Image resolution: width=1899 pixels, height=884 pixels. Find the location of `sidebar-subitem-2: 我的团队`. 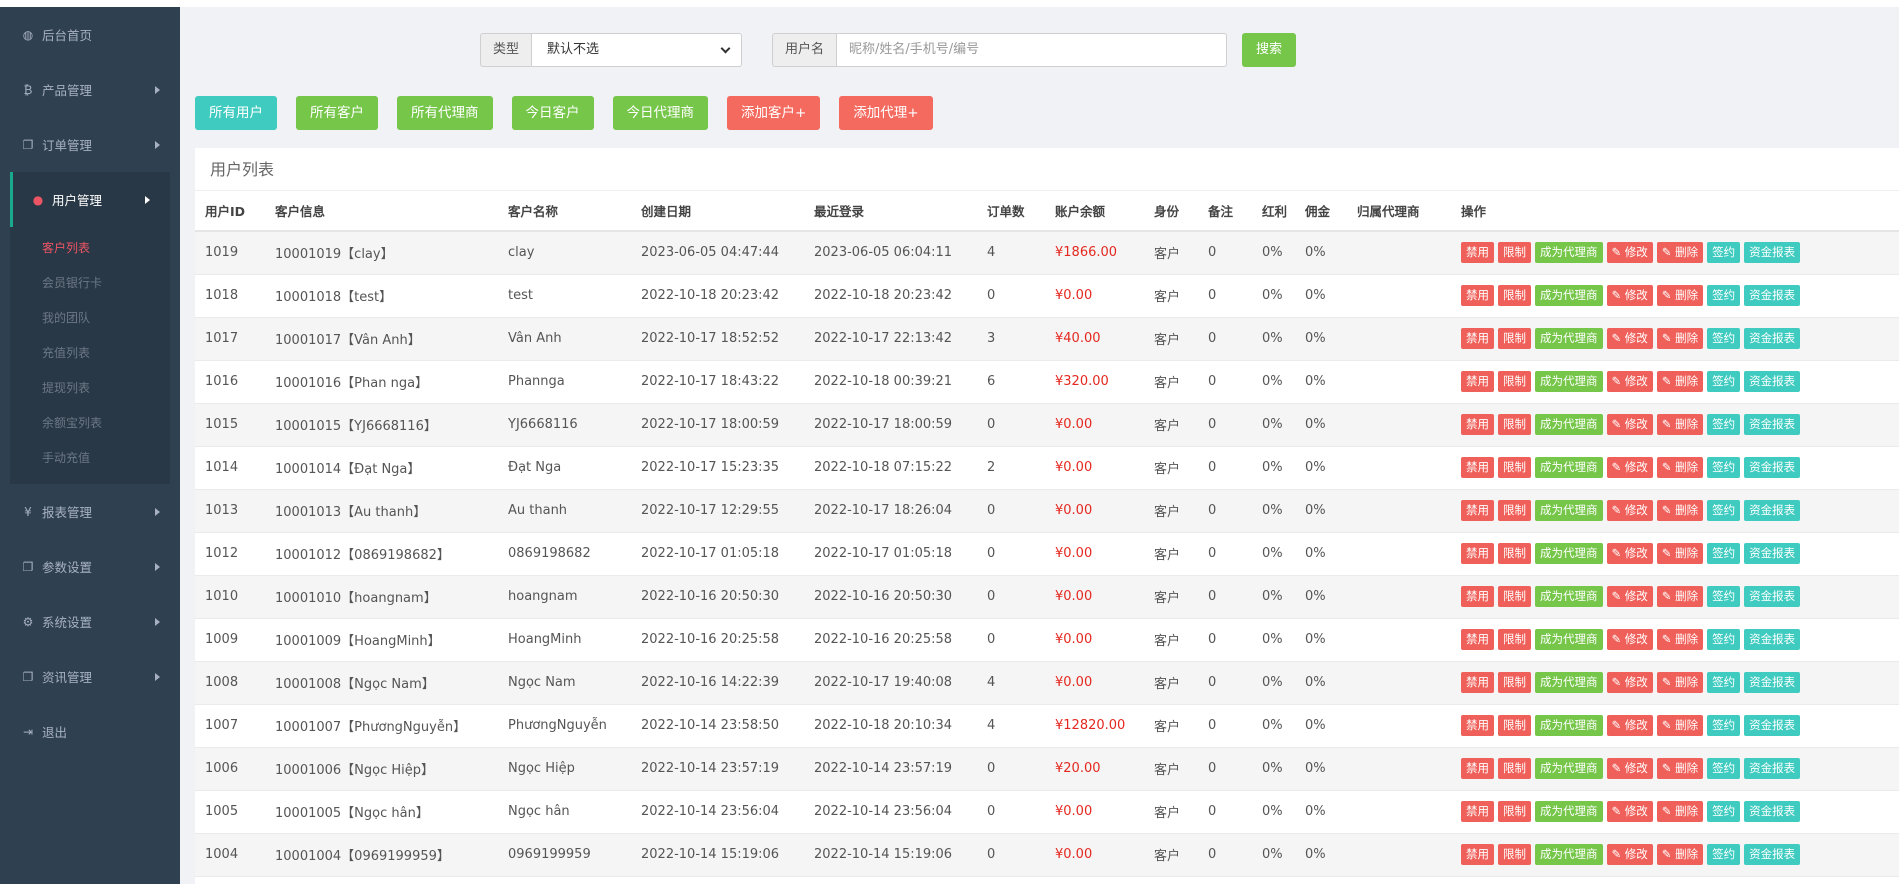

sidebar-subitem-2: 我的团队 is located at coordinates (90, 318).